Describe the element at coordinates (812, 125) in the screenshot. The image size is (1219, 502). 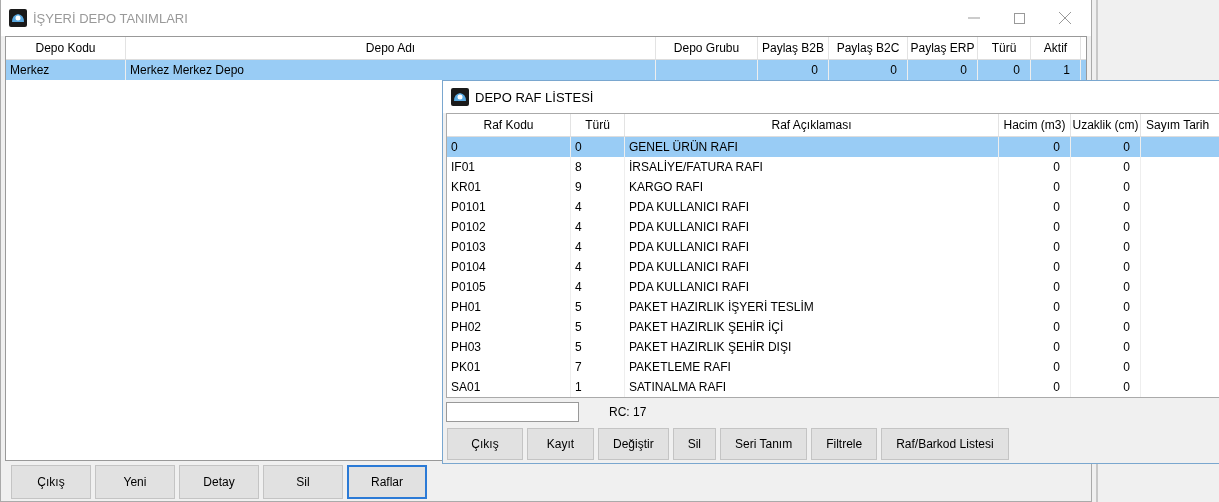
I see `column-header: Raf Açıklaması` at that location.